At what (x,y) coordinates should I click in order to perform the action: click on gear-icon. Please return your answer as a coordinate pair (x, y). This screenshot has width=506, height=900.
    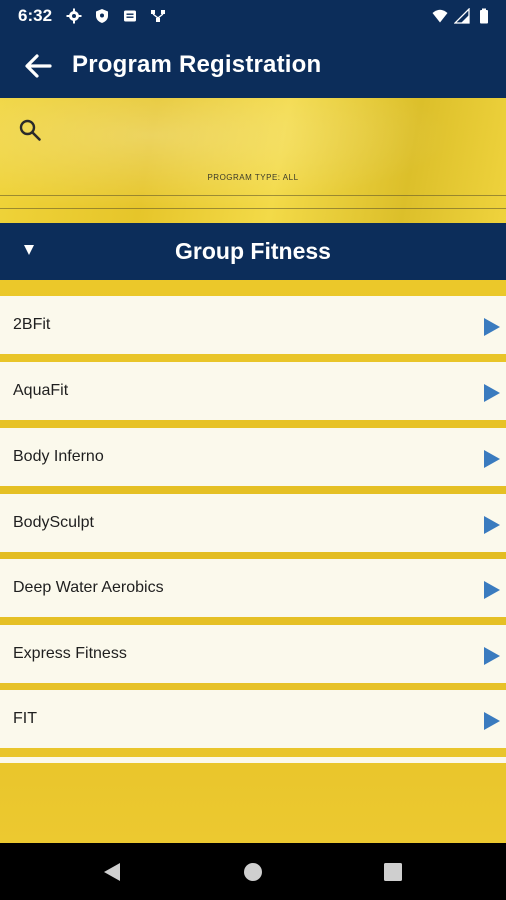
    Looking at the image, I should click on (74, 16).